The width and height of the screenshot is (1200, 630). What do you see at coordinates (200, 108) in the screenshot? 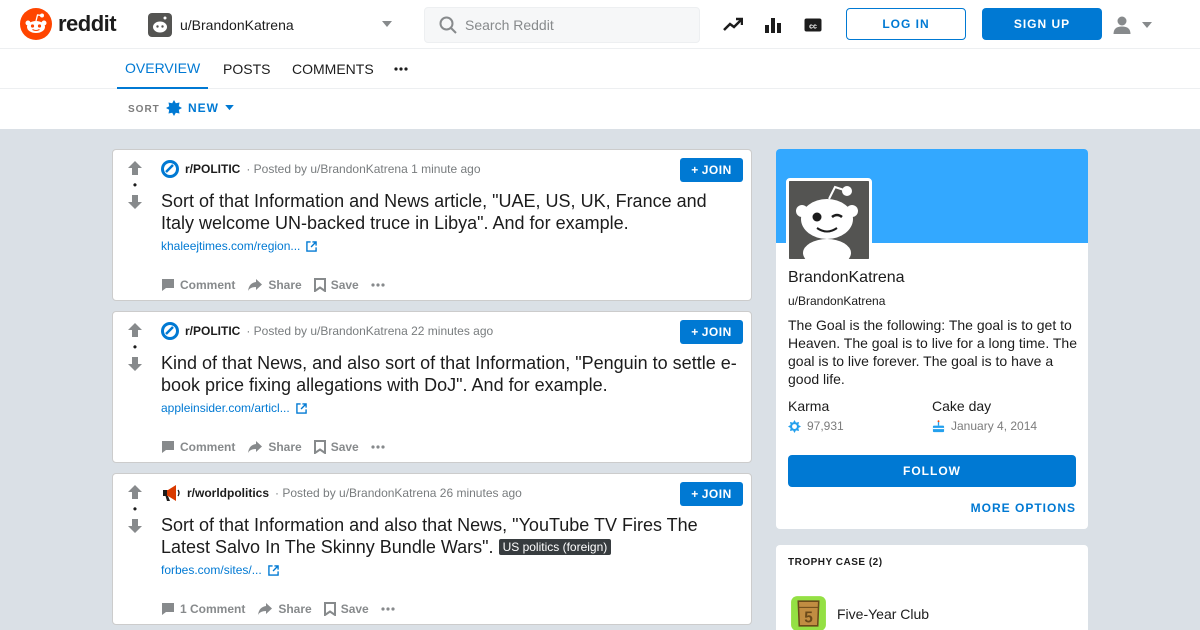
I see `sort-dropdown: NEW` at bounding box center [200, 108].